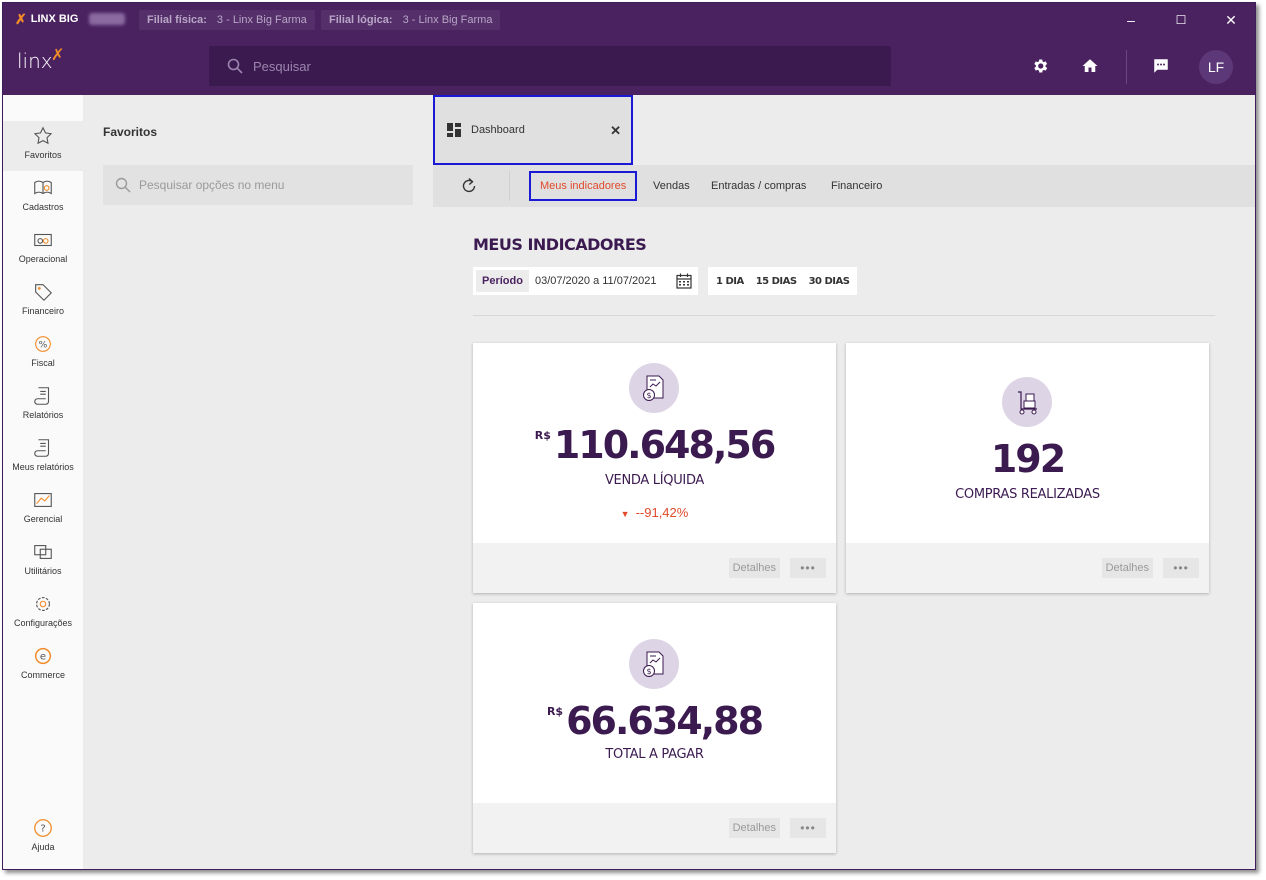 This screenshot has height=880, width=1266. I want to click on cash-icon, so click(43, 240).